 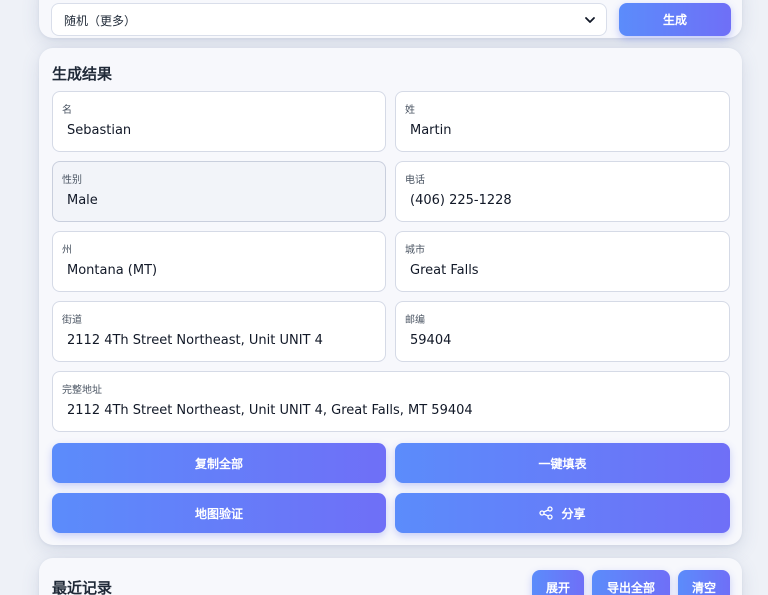 What do you see at coordinates (415, 320) in the screenshot?
I see `zip-label: 邮编` at bounding box center [415, 320].